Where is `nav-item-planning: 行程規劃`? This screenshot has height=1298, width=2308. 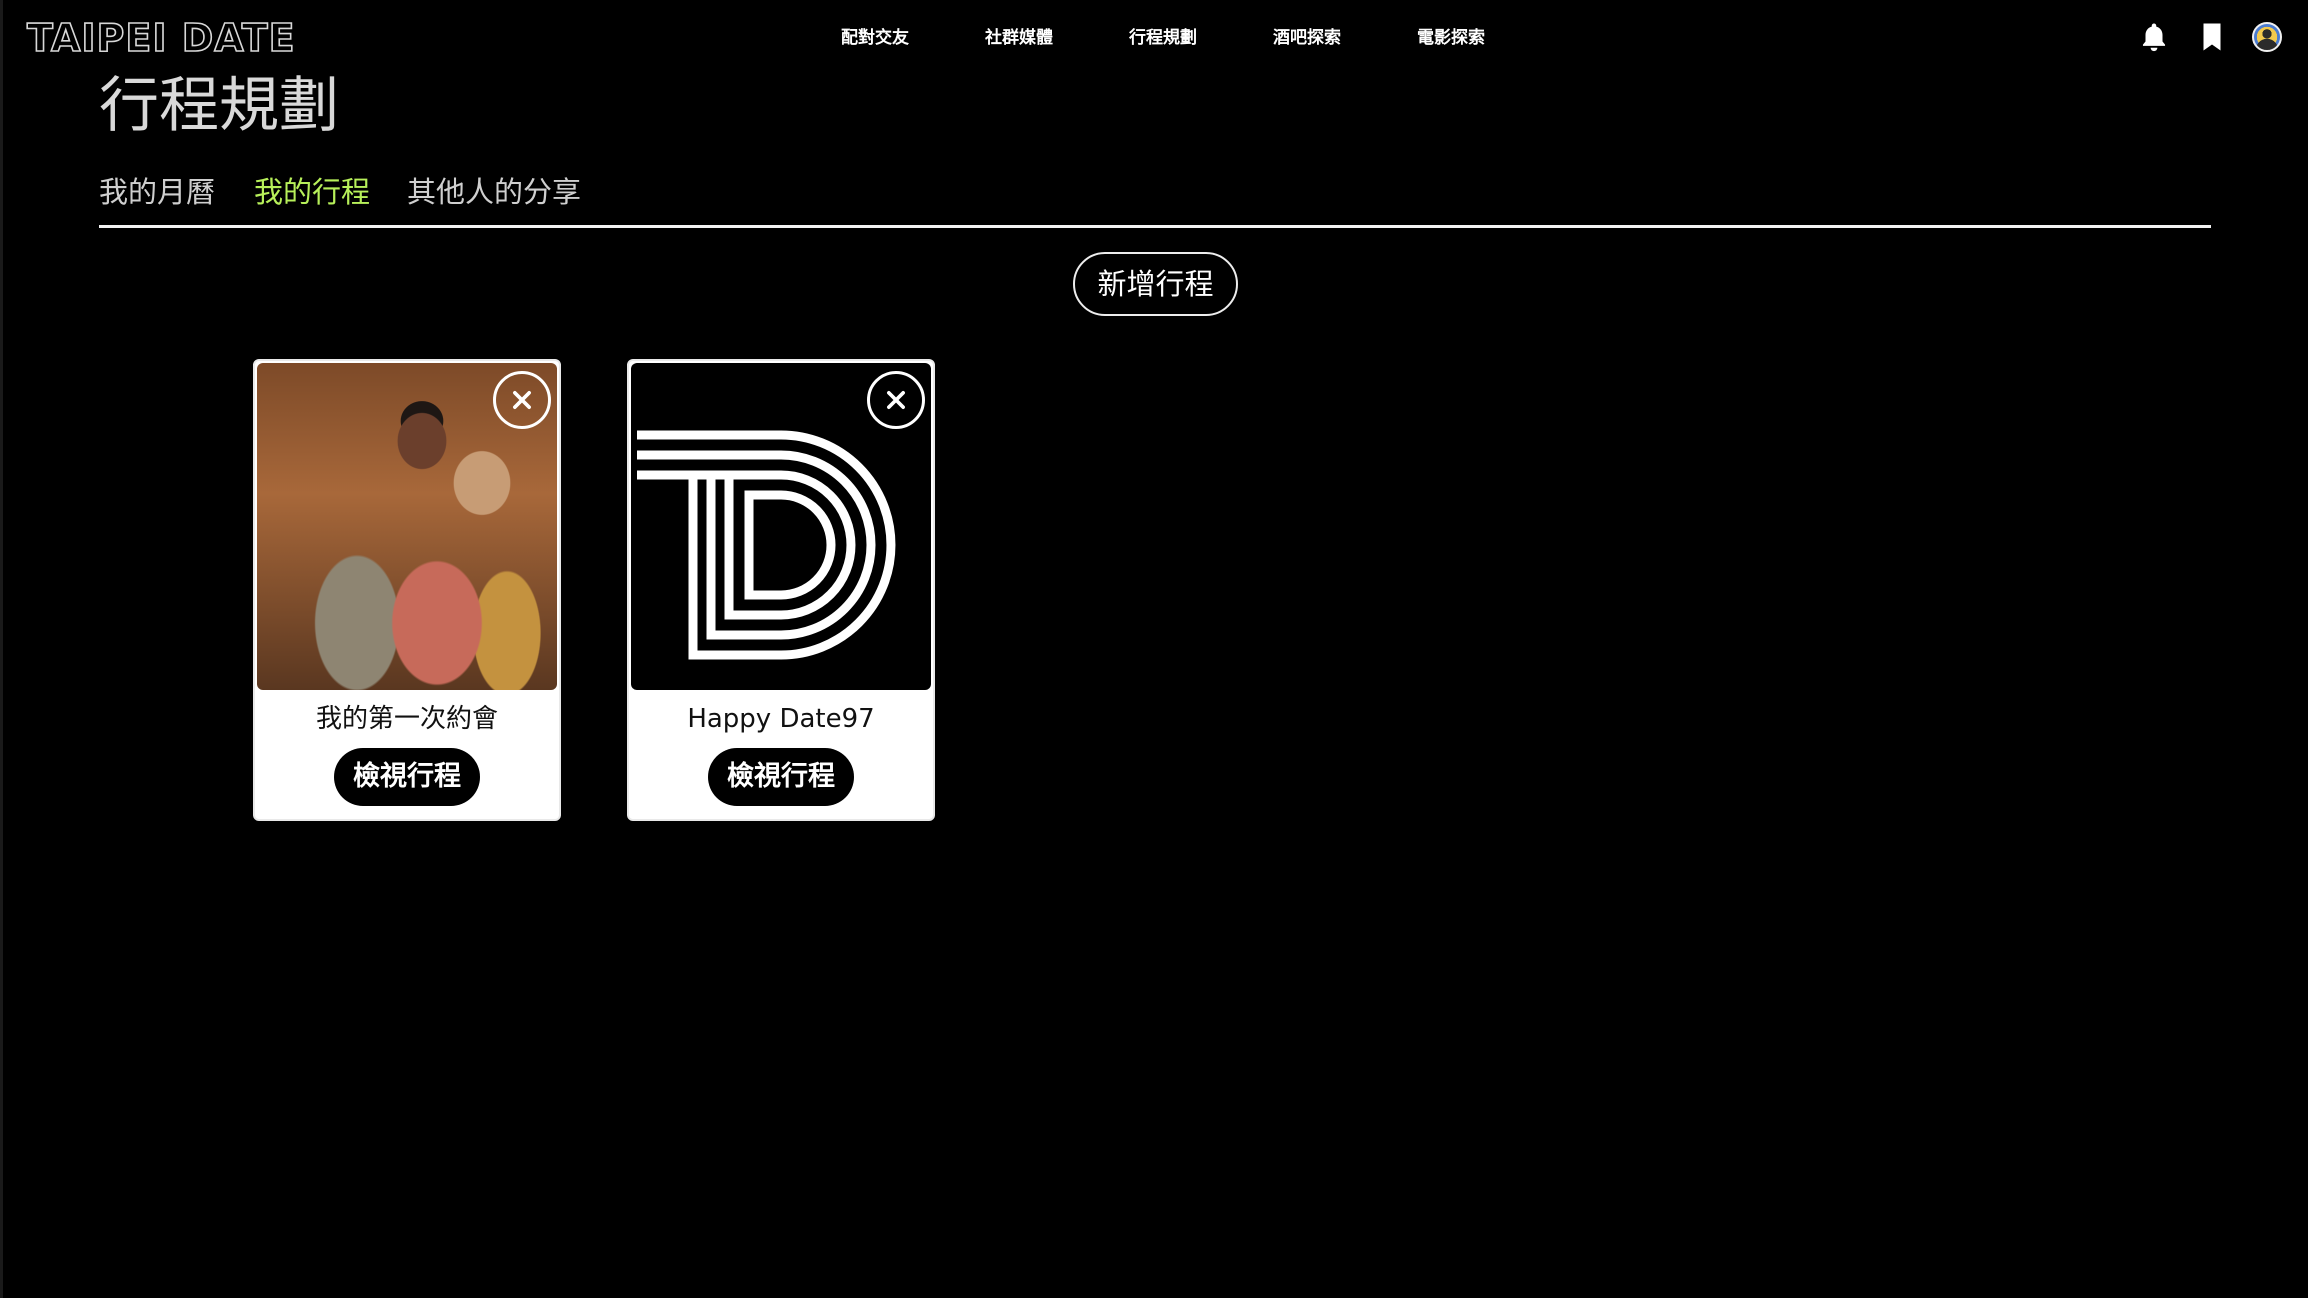 nav-item-planning: 行程規劃 is located at coordinates (1163, 38).